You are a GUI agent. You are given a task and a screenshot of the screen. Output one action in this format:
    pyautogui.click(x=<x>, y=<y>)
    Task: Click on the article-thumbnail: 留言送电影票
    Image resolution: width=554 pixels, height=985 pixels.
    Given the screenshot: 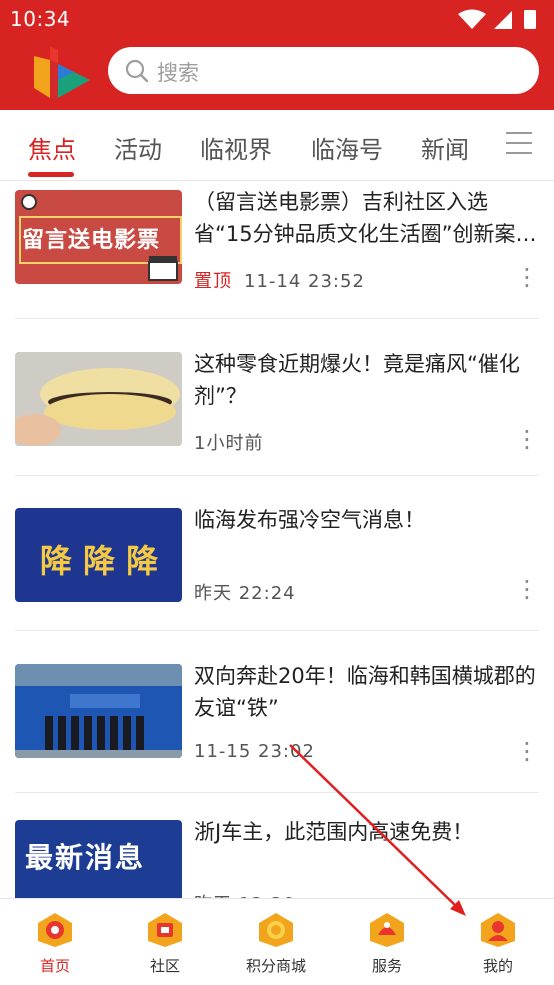 What is the action you would take?
    pyautogui.click(x=98, y=237)
    